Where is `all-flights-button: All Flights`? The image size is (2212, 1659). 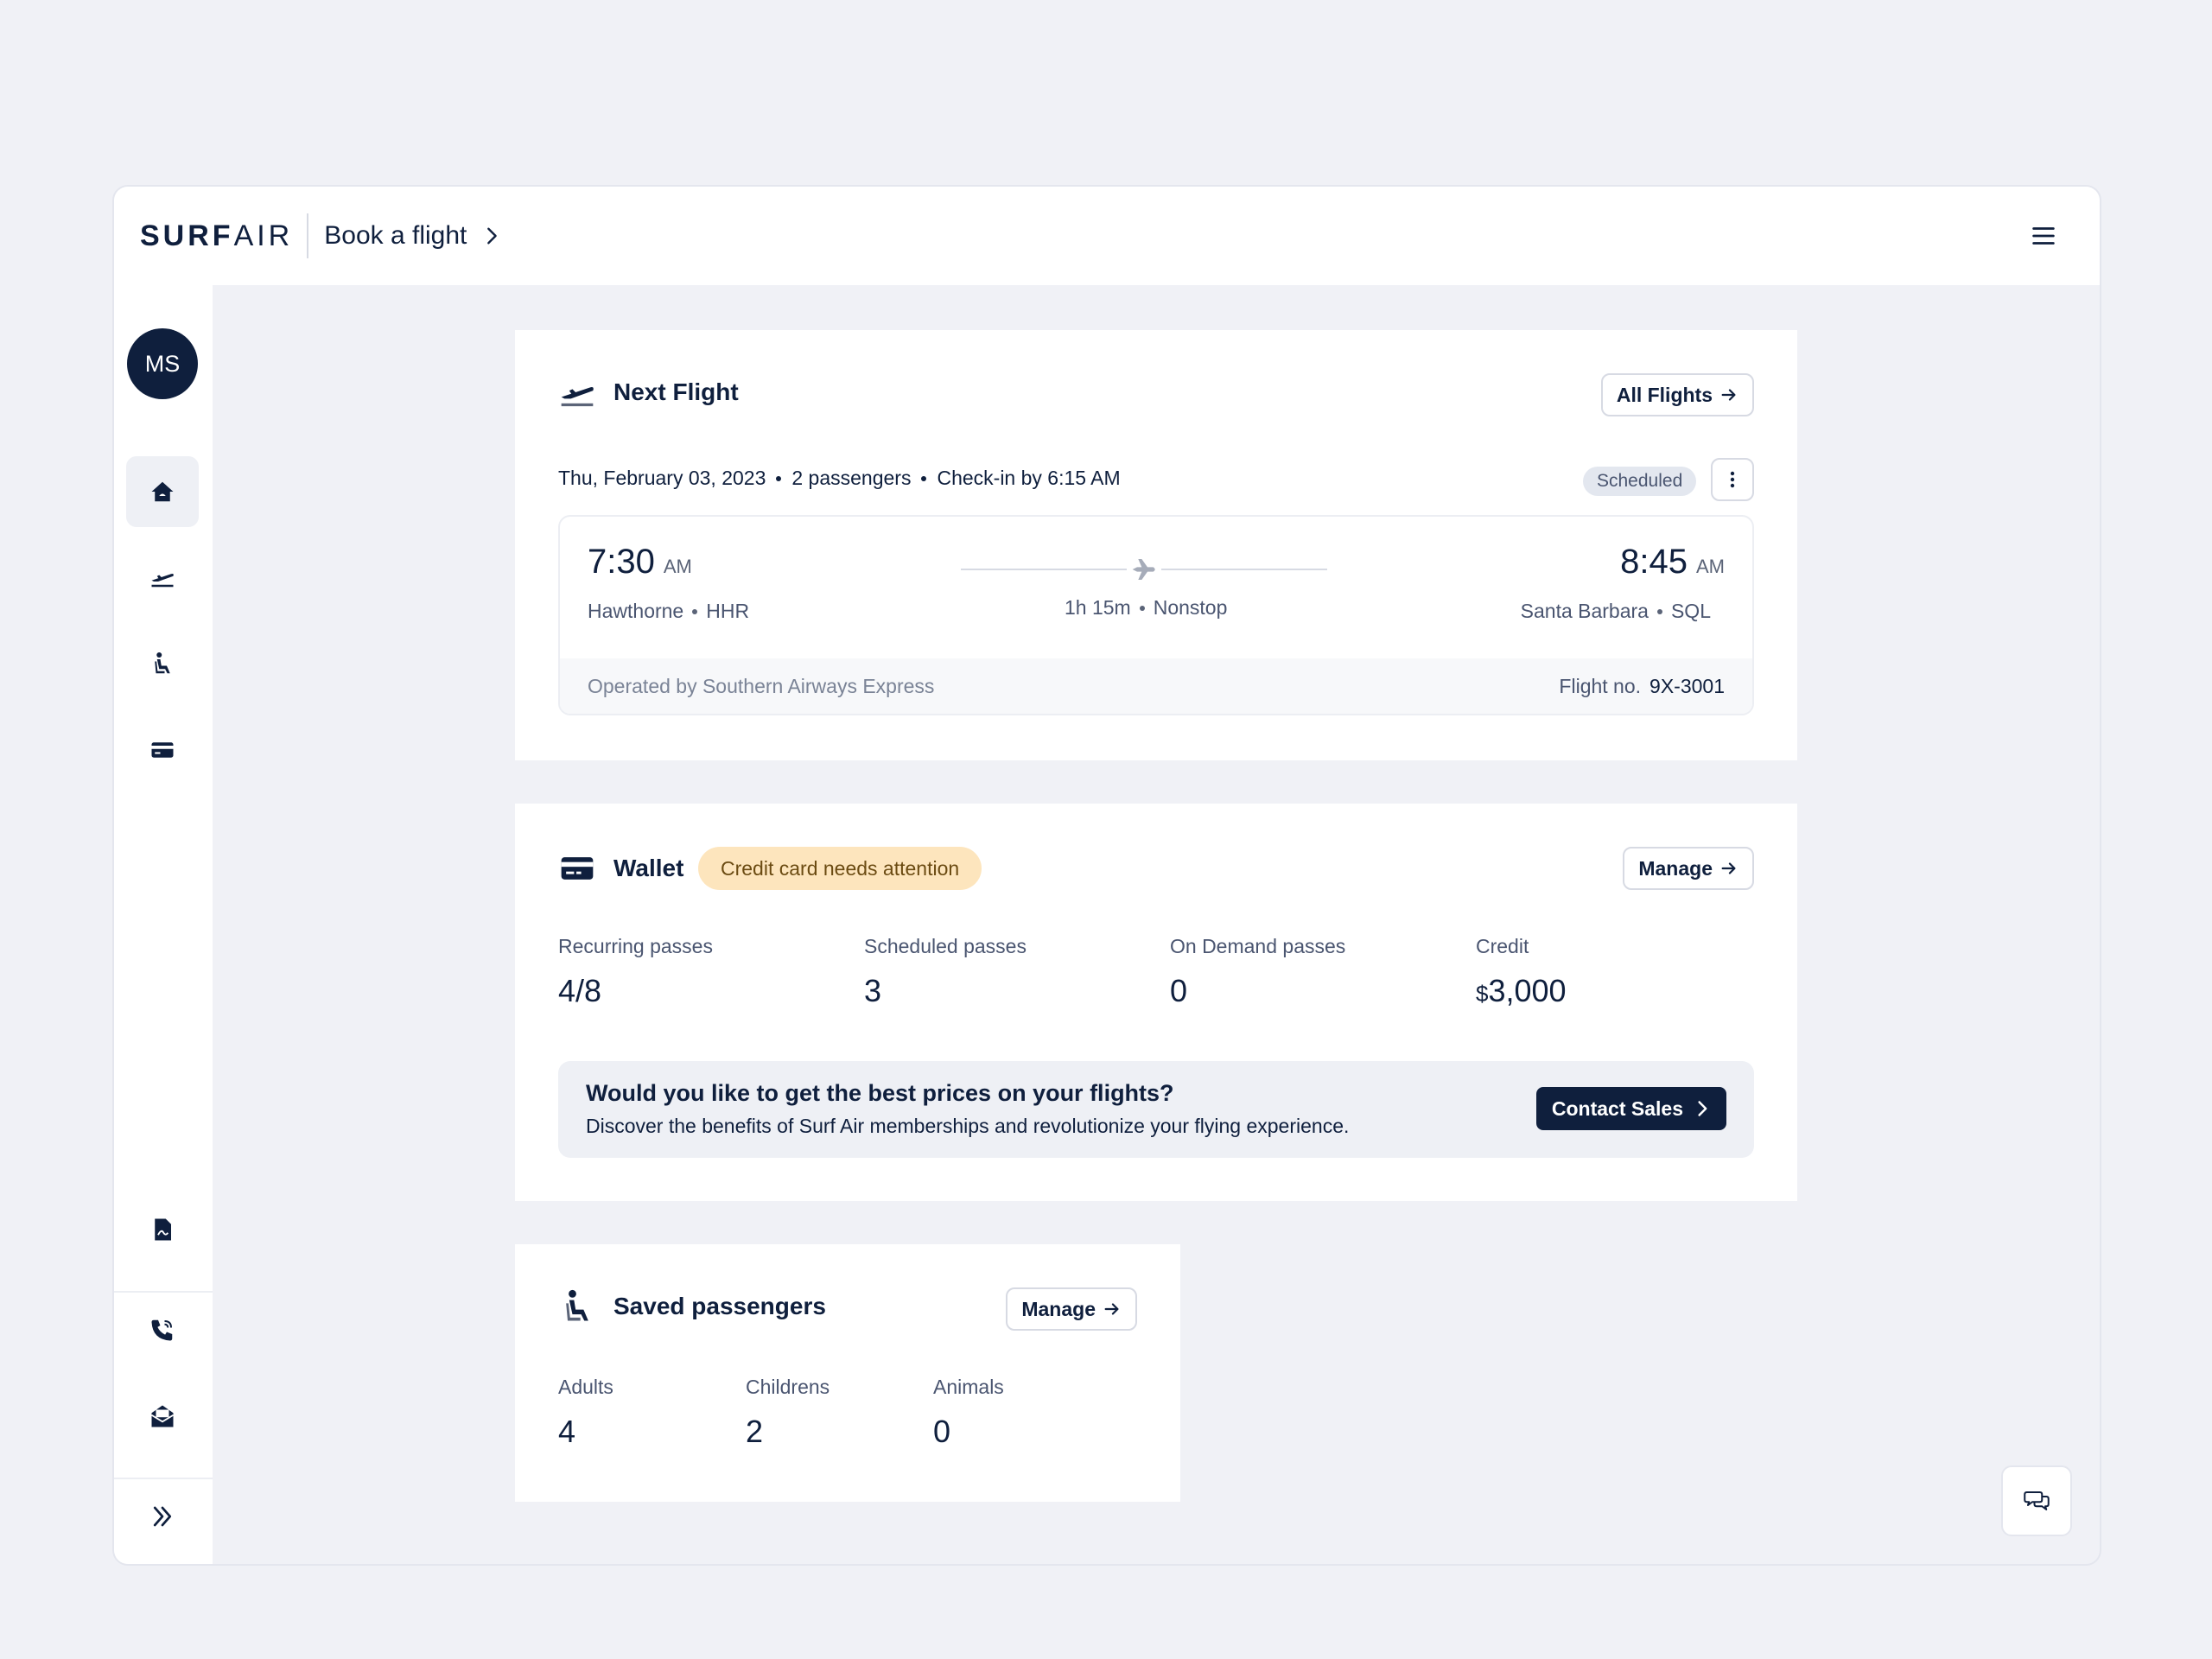 all-flights-button: All Flights is located at coordinates (1677, 394).